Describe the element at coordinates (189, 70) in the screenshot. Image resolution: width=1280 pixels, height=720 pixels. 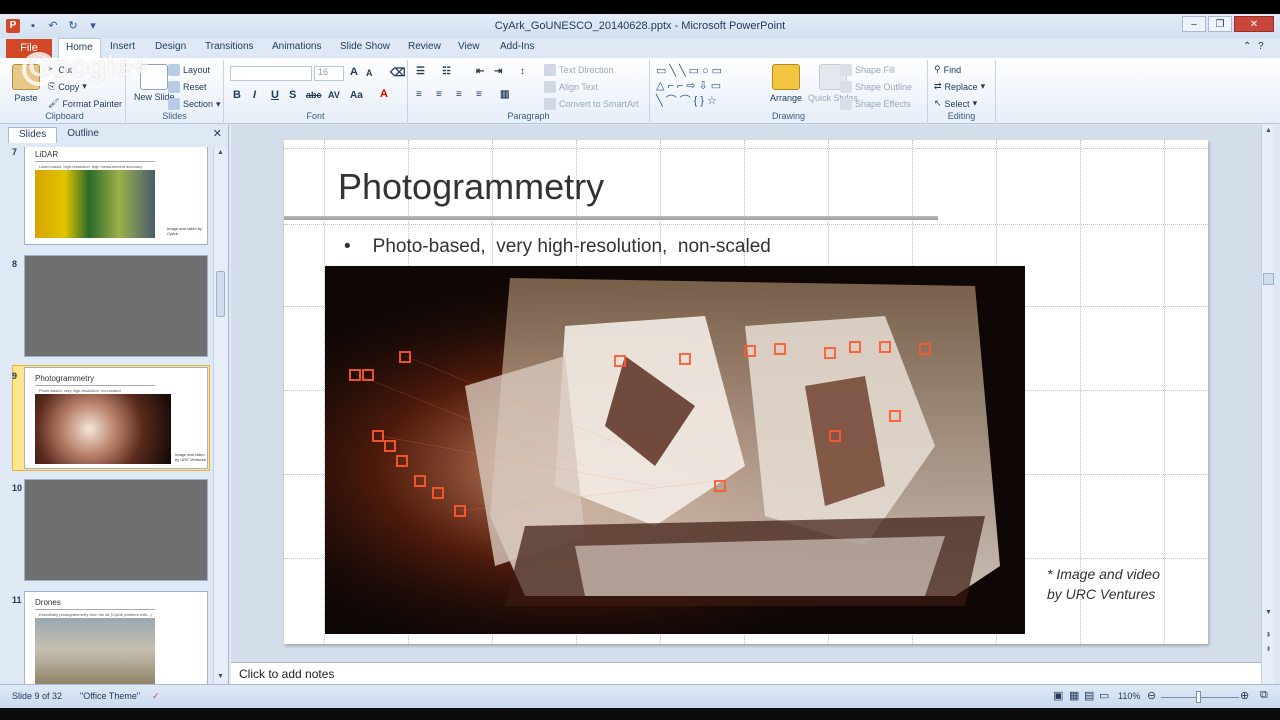
I see `layout-button: Layout` at that location.